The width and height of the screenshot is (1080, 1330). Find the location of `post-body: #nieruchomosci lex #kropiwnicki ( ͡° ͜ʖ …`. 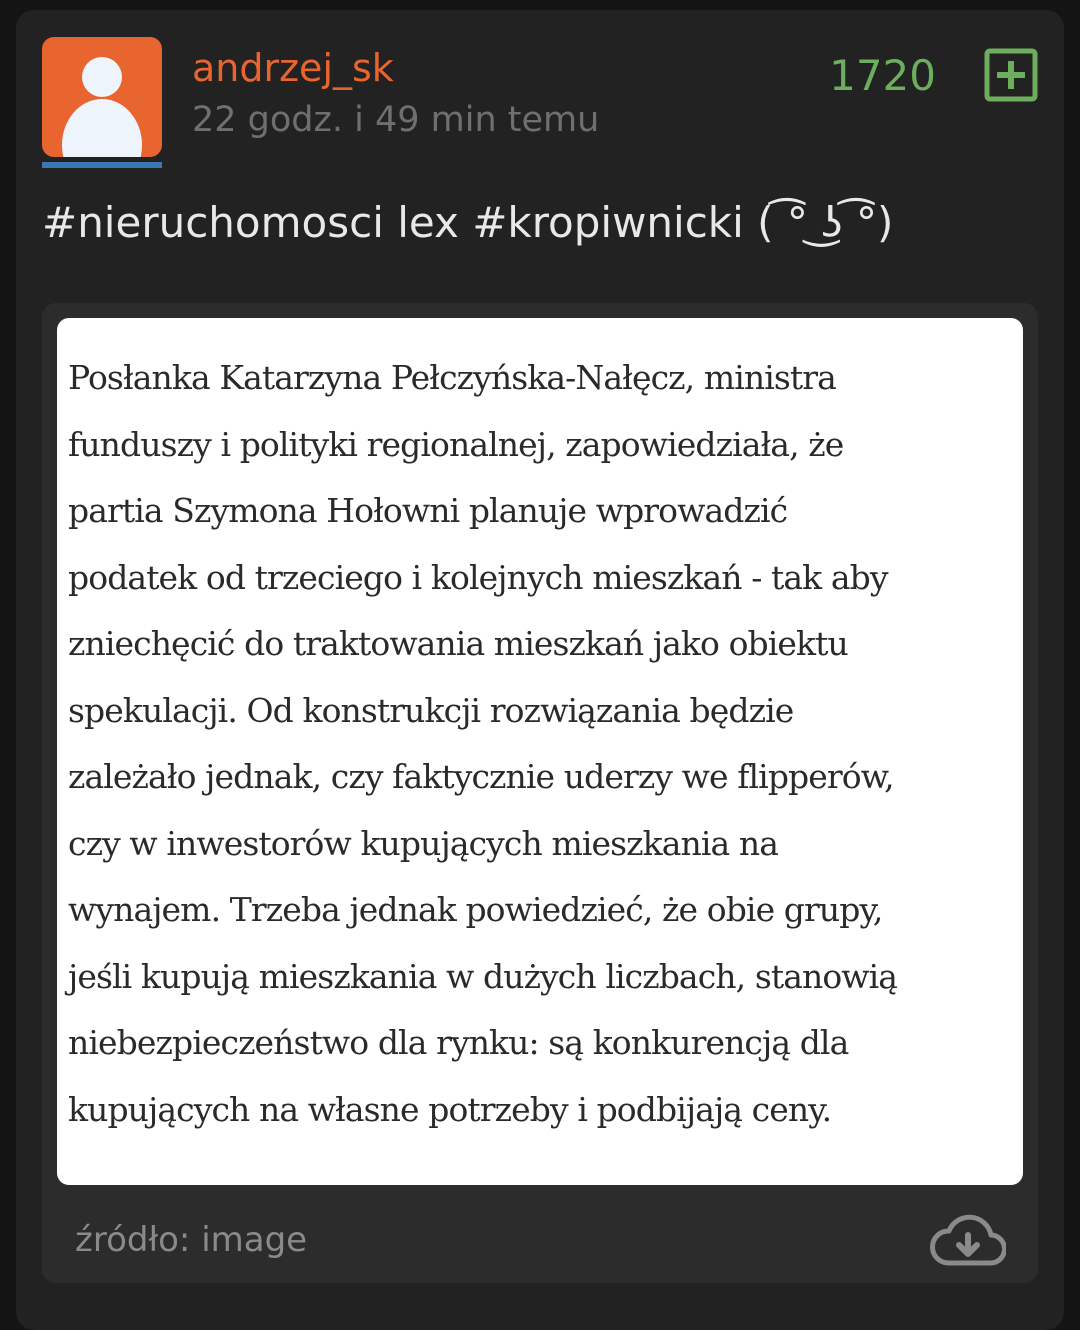

post-body: #nieruchomosci lex #kropiwnicki ( ͡° ͜ʖ … is located at coordinates (468, 222).